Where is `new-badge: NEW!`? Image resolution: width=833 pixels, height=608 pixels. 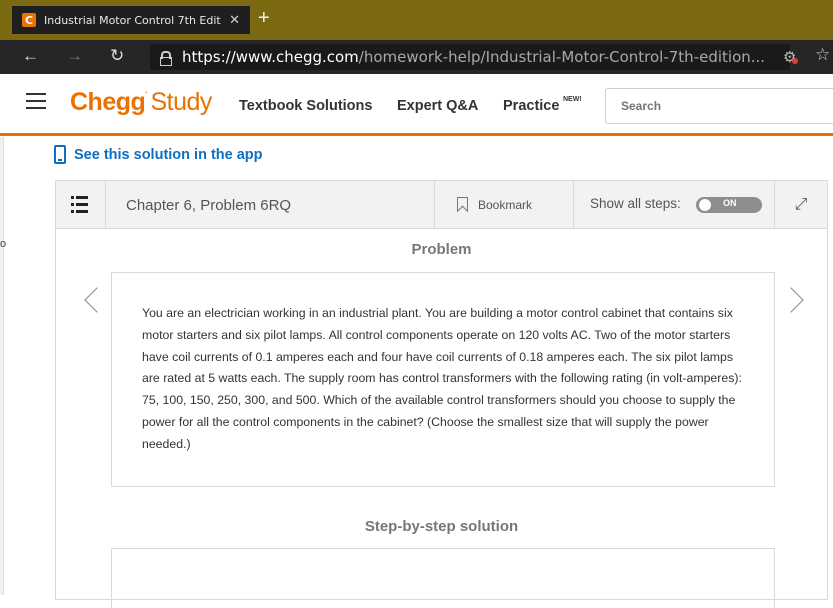
new-badge: NEW! is located at coordinates (572, 99).